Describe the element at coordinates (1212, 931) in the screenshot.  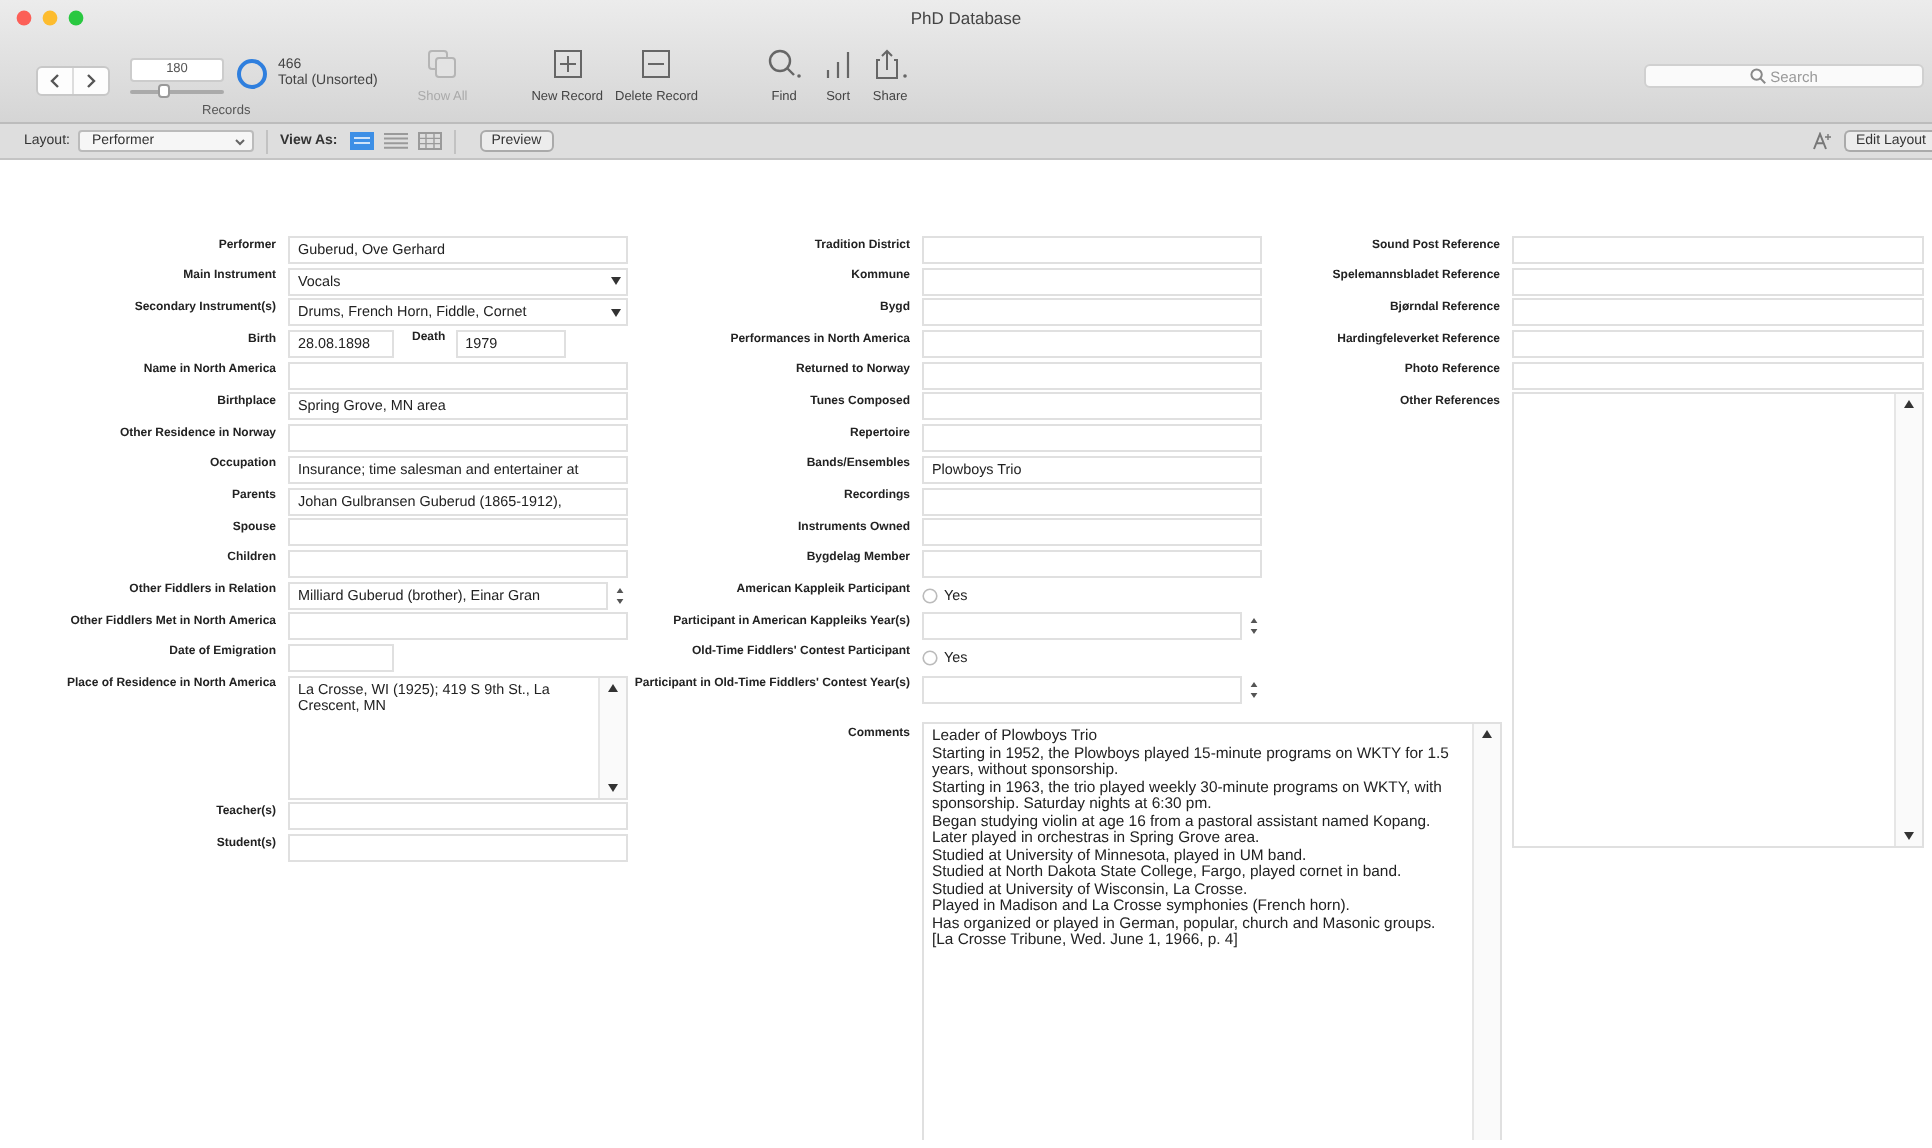
I see `text-area` at that location.